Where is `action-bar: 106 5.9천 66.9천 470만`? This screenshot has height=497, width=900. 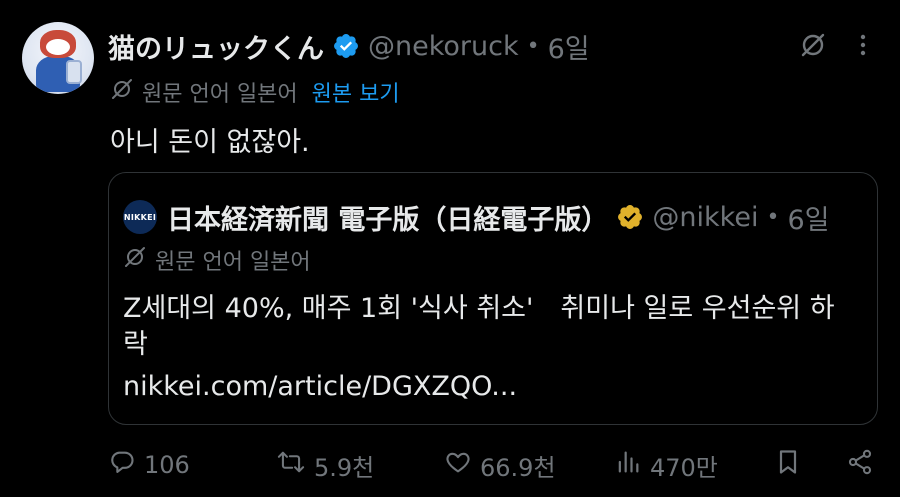 action-bar: 106 5.9천 66.9천 470만 is located at coordinates (450, 465).